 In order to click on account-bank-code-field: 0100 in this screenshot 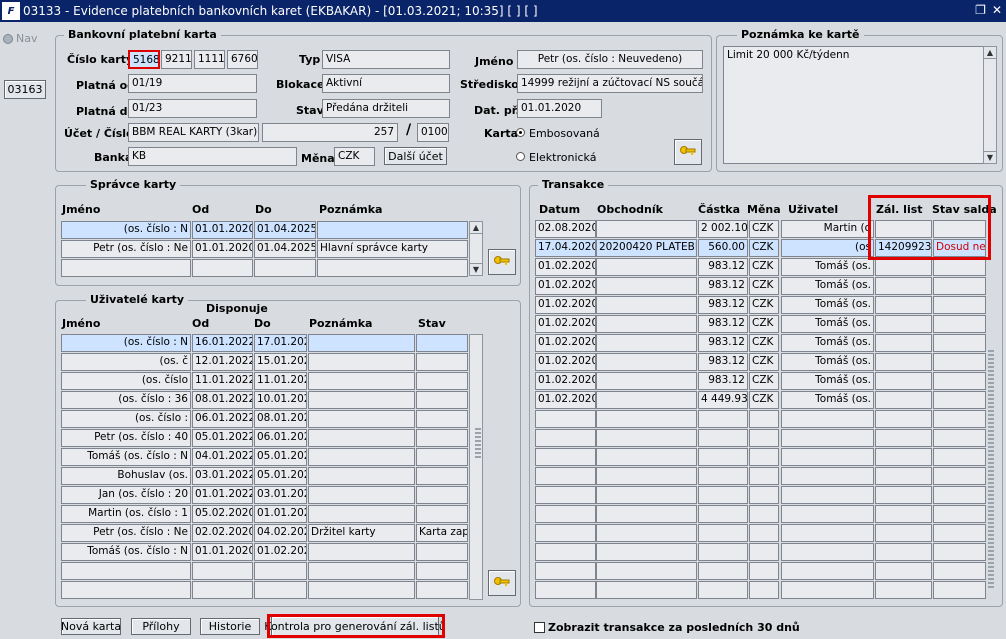, I will do `click(433, 132)`.